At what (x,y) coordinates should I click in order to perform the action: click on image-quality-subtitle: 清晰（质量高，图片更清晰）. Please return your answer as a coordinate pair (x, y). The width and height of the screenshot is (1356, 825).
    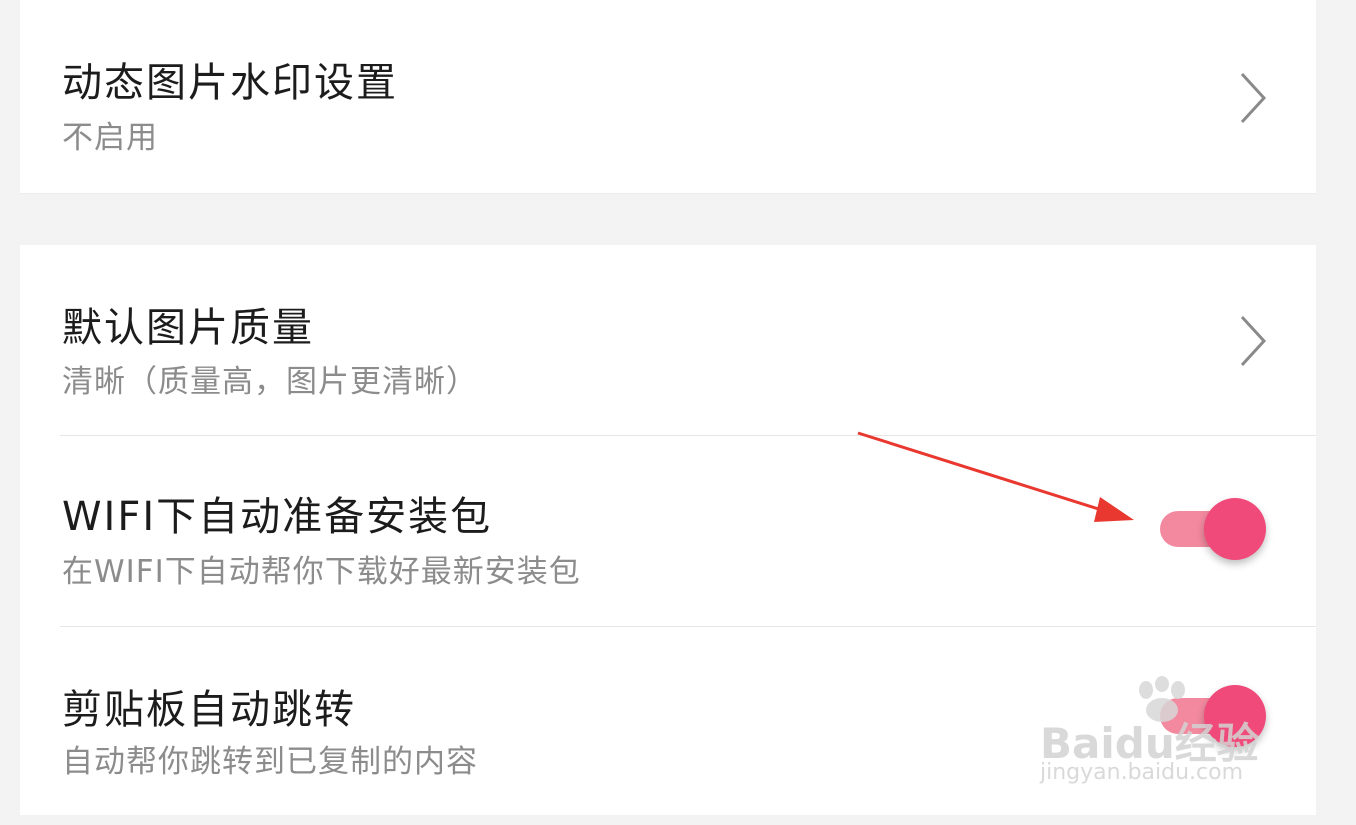
    Looking at the image, I should click on (270, 382).